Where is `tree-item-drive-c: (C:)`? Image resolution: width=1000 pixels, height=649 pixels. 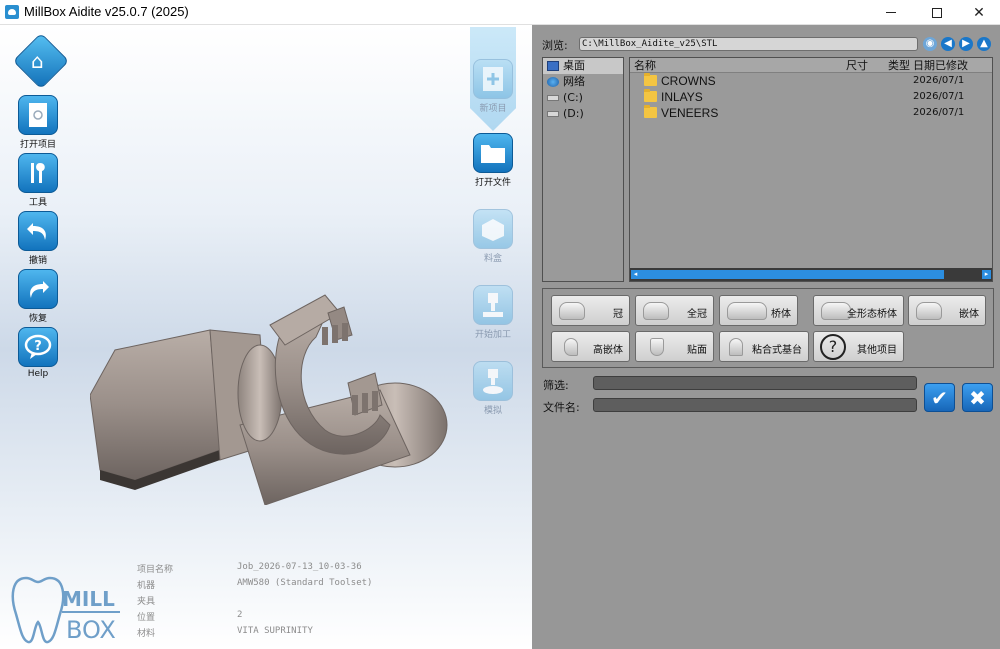 tree-item-drive-c: (C:) is located at coordinates (583, 98).